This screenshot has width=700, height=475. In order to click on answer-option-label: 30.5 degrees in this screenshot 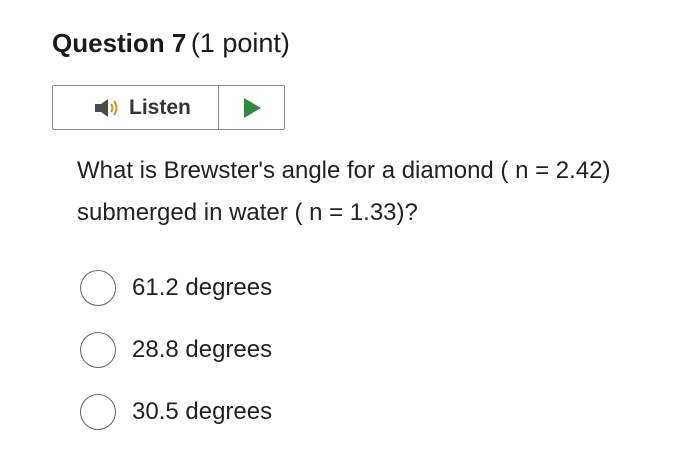, I will do `click(202, 411)`.